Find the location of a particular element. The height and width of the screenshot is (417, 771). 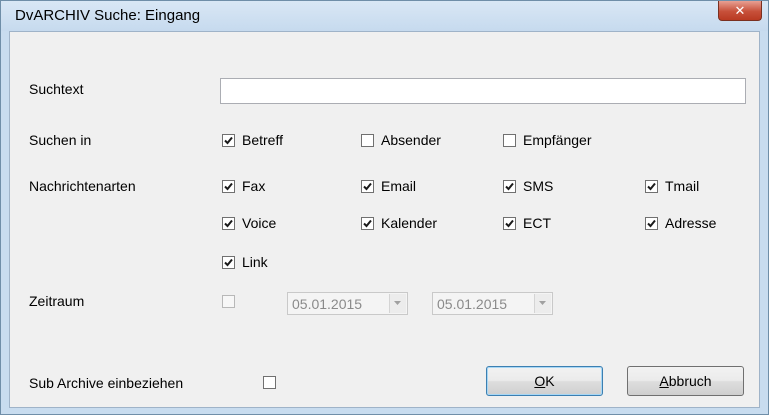

close-button: ✕ is located at coordinates (740, 11).